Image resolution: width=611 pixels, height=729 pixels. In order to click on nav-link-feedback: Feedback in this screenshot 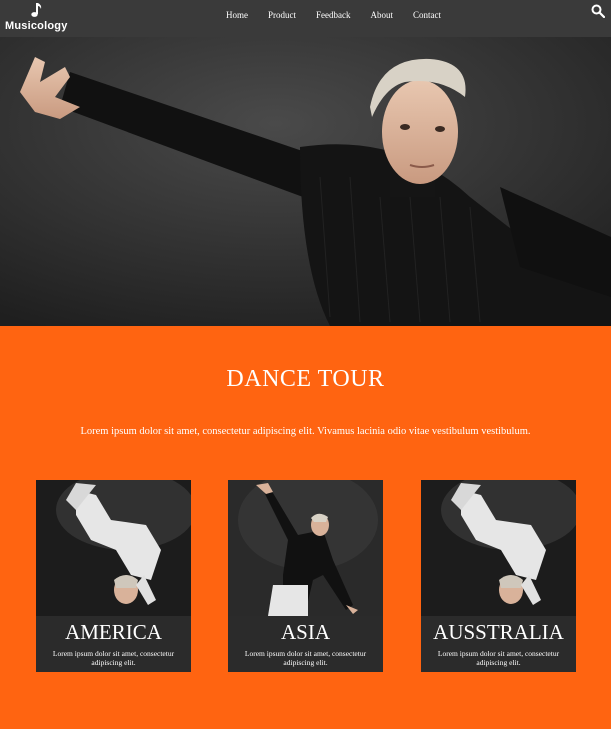, I will do `click(333, 15)`.